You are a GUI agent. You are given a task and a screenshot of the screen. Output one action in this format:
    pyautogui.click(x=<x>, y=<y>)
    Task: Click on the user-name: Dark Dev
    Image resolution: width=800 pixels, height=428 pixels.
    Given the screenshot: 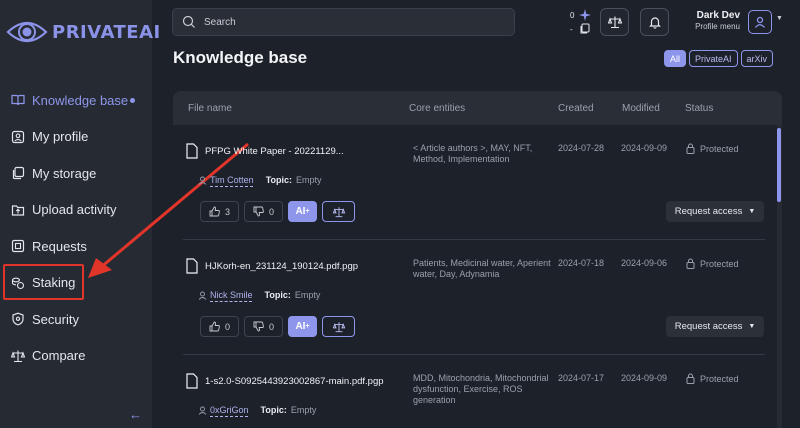 What is the action you would take?
    pyautogui.click(x=718, y=15)
    